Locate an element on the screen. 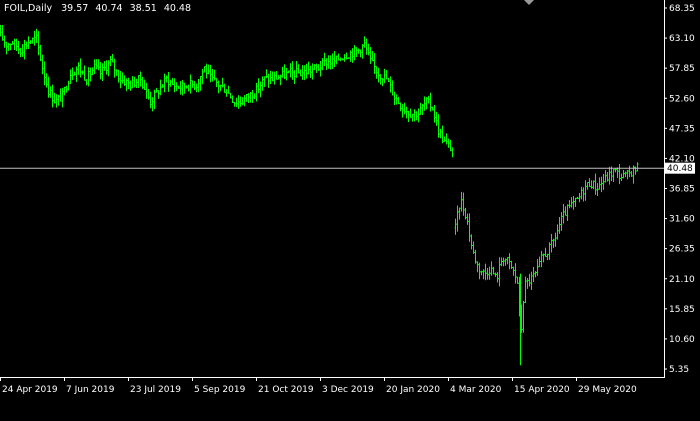  y-tick-label: 15.85 is located at coordinates (682, 310).